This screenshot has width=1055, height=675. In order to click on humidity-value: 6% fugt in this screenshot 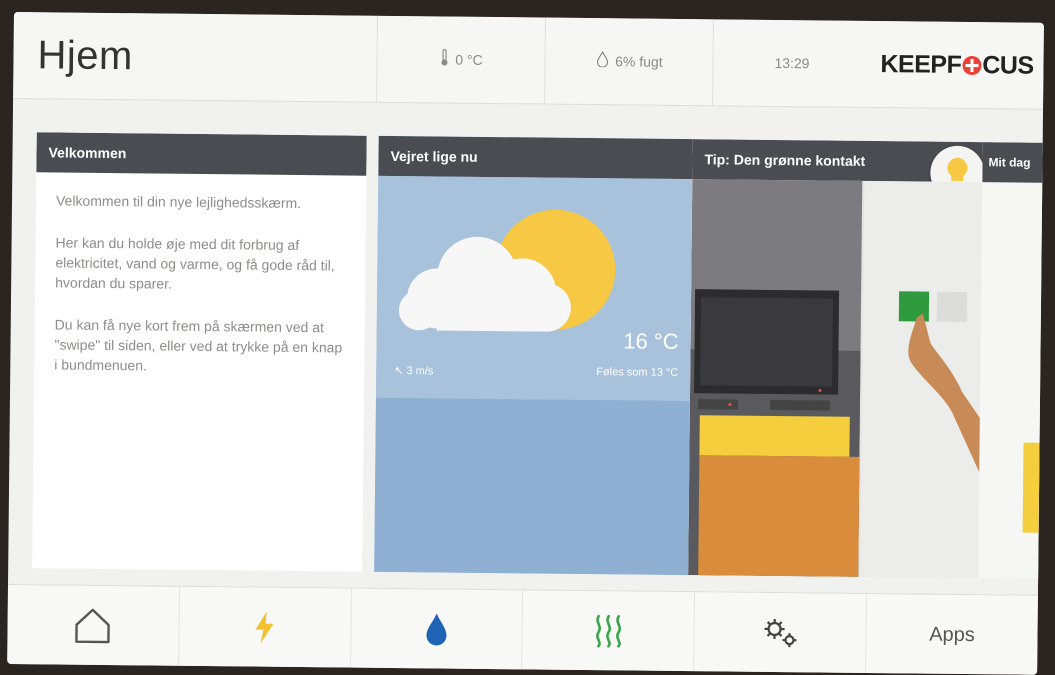, I will do `click(639, 61)`.